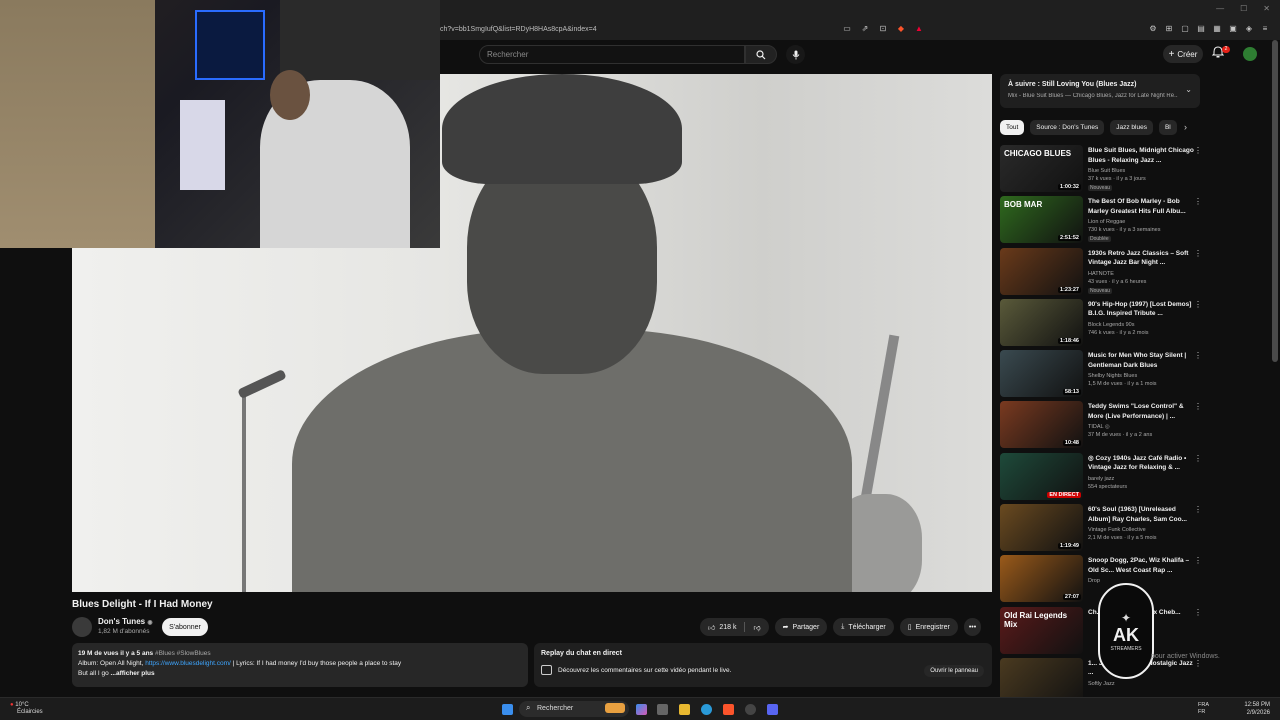 Image resolution: width=1280 pixels, height=720 pixels. What do you see at coordinates (1112, 376) in the screenshot?
I see `recommendation-channel: Shelby Nights Blues` at bounding box center [1112, 376].